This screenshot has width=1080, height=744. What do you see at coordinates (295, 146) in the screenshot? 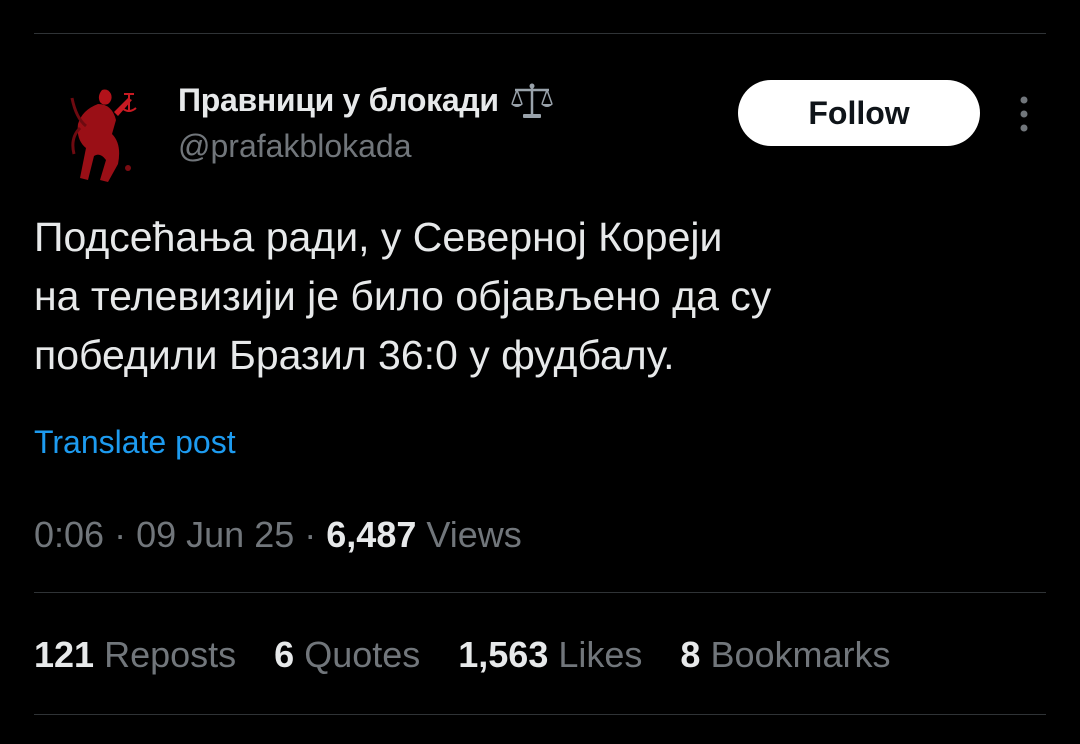
I see `author-handle: @prafakblokada` at bounding box center [295, 146].